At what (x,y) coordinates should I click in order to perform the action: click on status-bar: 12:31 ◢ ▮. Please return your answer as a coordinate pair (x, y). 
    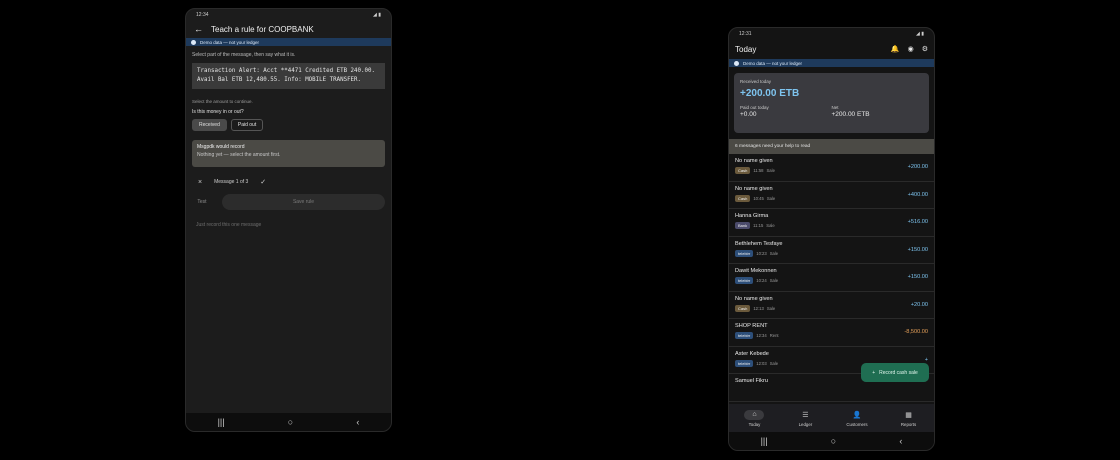
    Looking at the image, I should click on (831, 33).